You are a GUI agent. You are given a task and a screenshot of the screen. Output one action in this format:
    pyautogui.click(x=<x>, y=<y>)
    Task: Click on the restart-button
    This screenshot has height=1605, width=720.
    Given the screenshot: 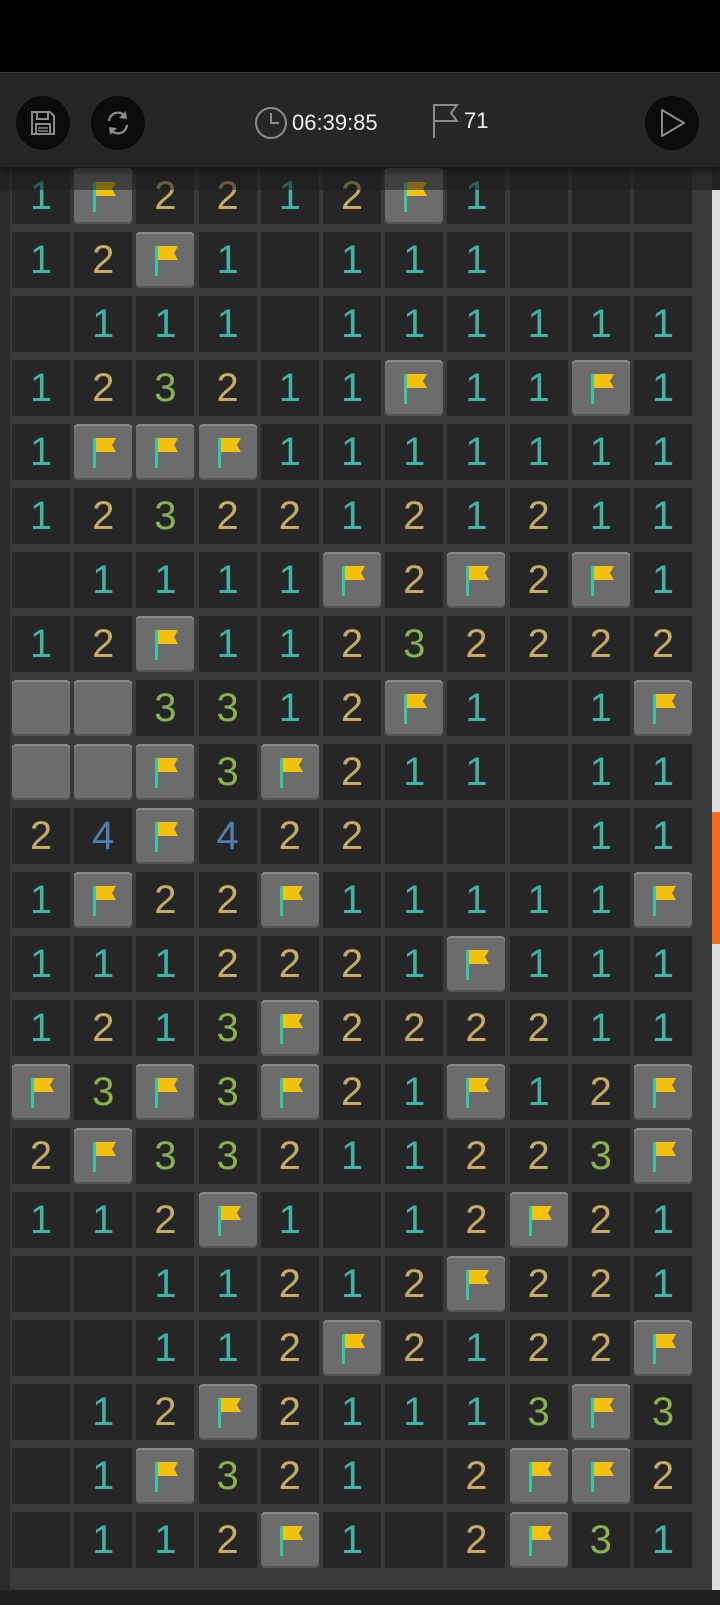 What is the action you would take?
    pyautogui.click(x=118, y=123)
    